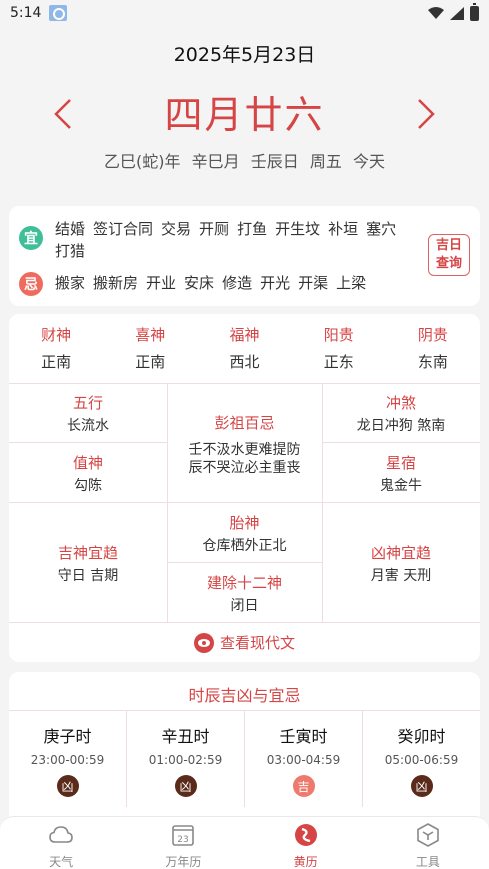 This screenshot has height=869, width=489. What do you see at coordinates (199, 283) in the screenshot?
I see `ji-item: 安床` at bounding box center [199, 283].